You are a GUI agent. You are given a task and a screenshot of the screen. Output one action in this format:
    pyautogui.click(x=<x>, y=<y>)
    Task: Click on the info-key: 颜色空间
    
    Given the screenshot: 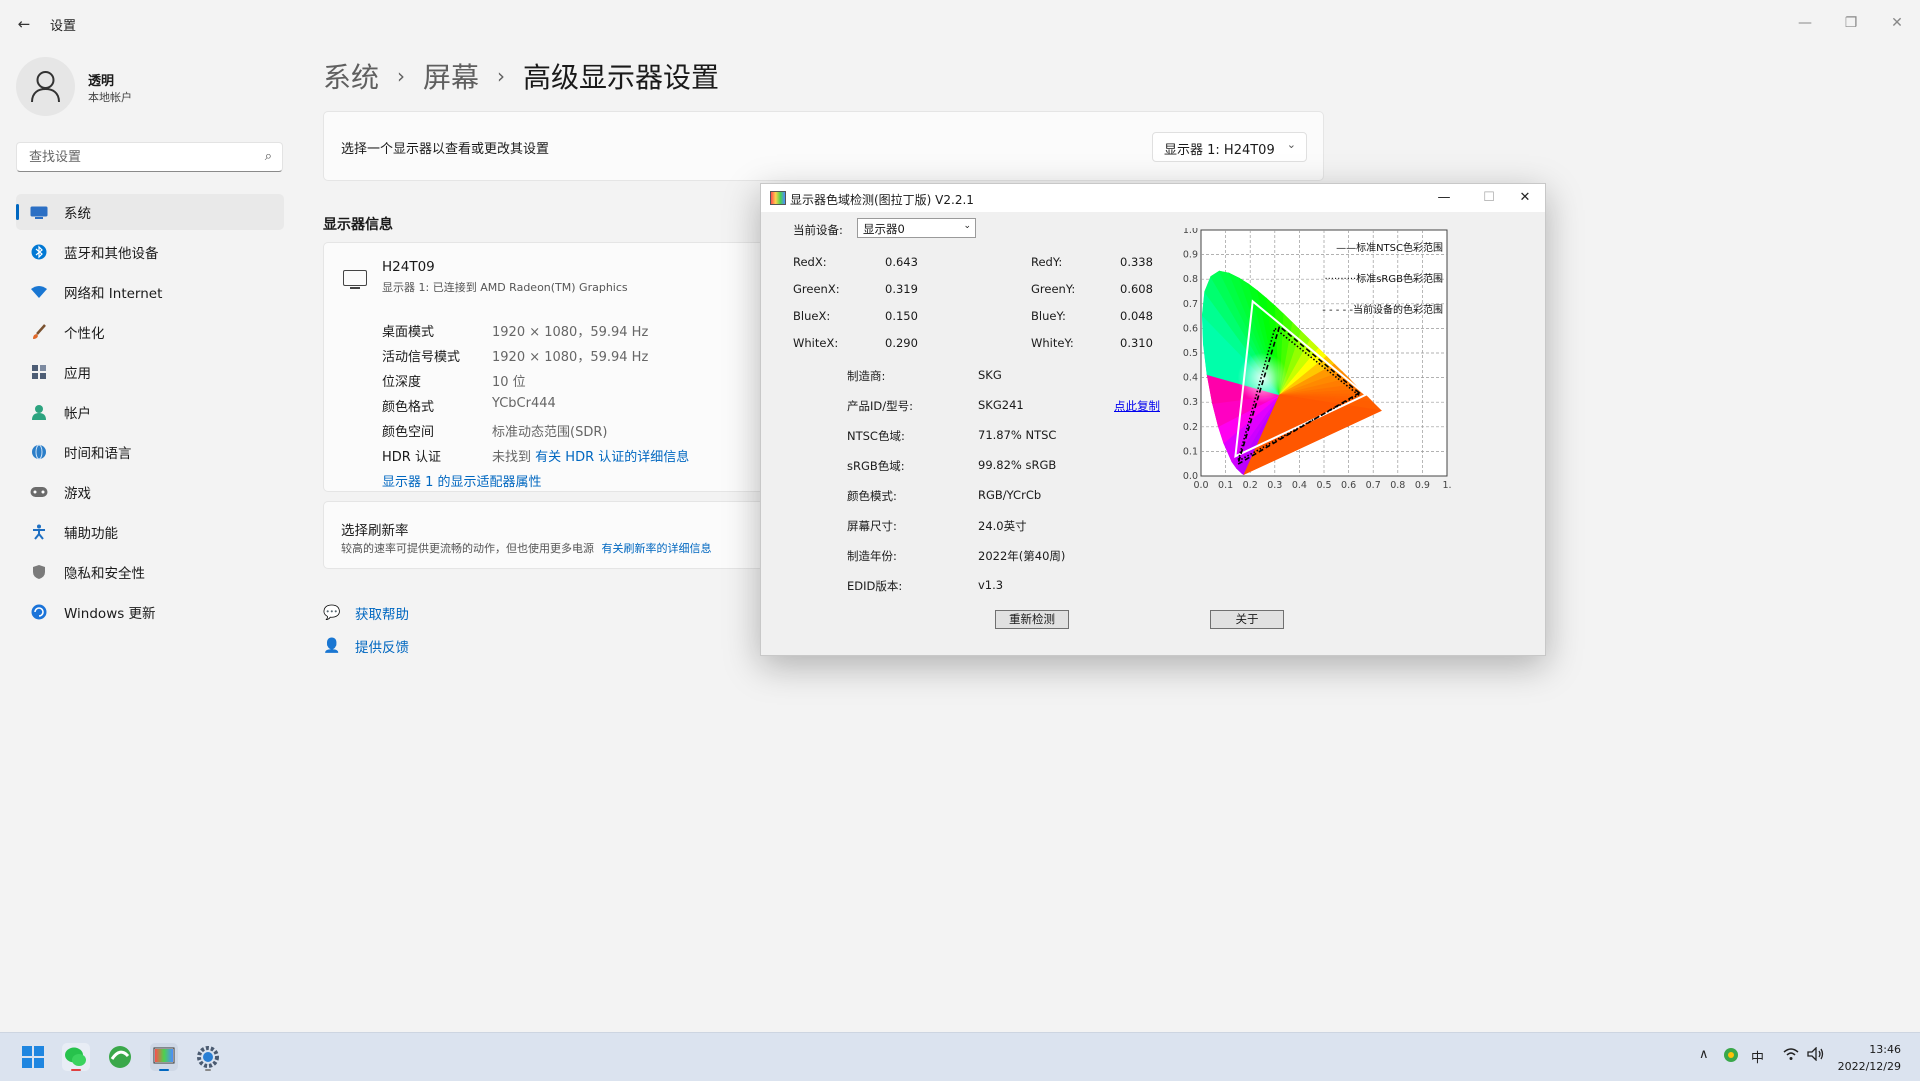 What is the action you would take?
    pyautogui.click(x=408, y=432)
    